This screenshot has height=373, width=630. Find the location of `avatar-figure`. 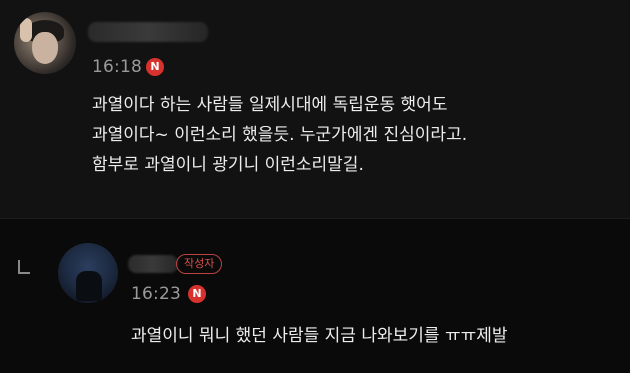

avatar-figure is located at coordinates (89, 286).